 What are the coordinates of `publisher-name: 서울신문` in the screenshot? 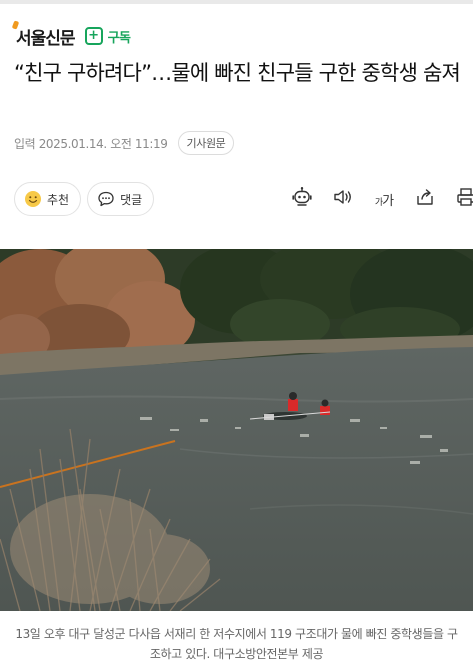 It's located at (46, 38).